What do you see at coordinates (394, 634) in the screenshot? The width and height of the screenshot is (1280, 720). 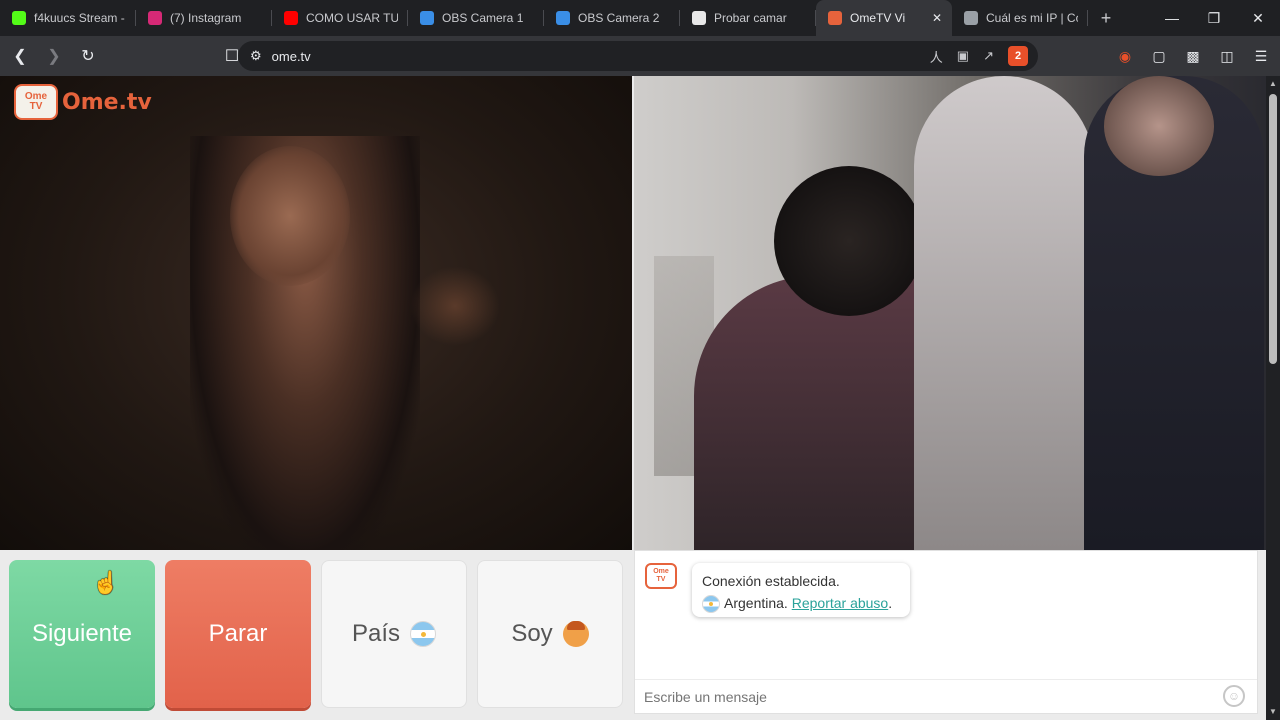 I see `country-button: País` at bounding box center [394, 634].